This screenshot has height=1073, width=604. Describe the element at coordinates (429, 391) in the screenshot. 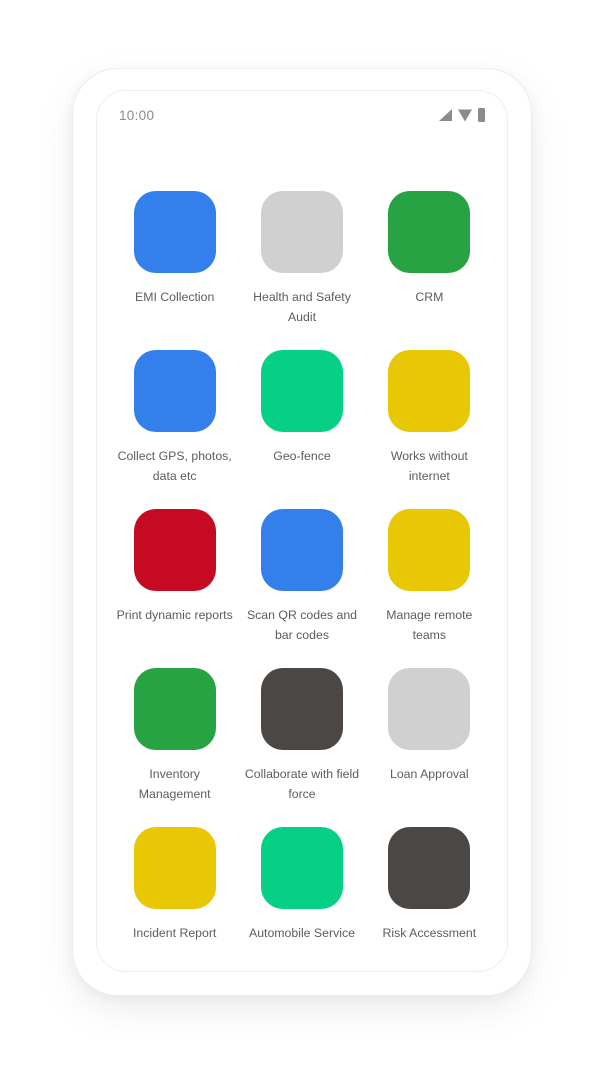

I see `works-offline-icon` at that location.